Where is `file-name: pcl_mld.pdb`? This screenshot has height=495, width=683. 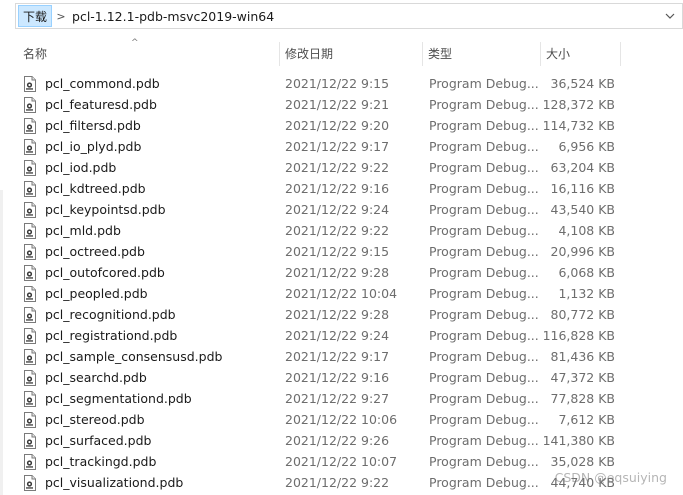 file-name: pcl_mld.pdb is located at coordinates (83, 230).